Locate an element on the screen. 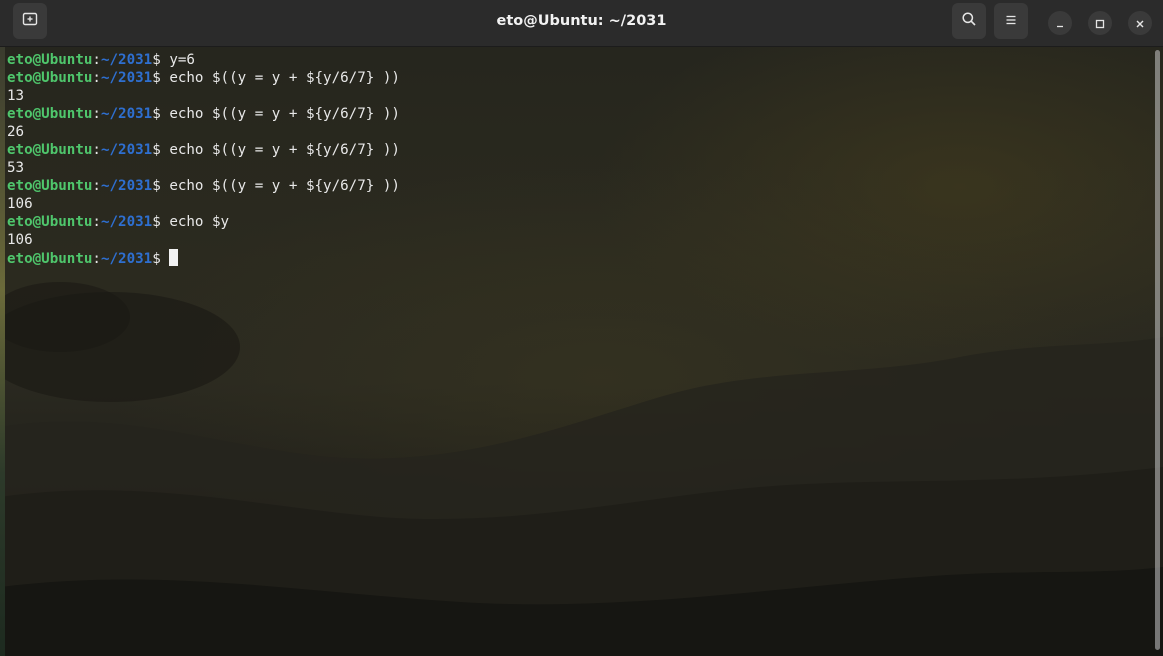 Image resolution: width=1163 pixels, height=656 pixels. command-text: echo $y is located at coordinates (199, 222).